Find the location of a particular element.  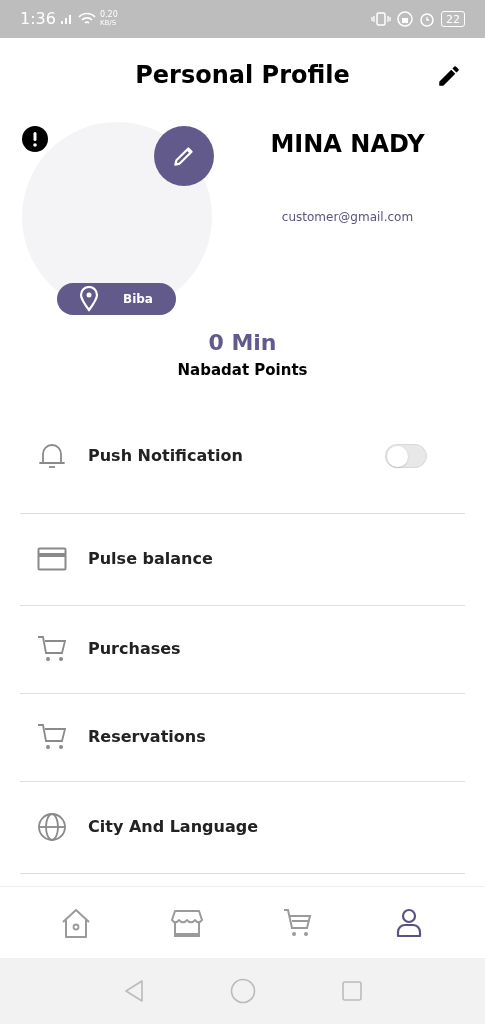

signal-icon is located at coordinates (66, 19).